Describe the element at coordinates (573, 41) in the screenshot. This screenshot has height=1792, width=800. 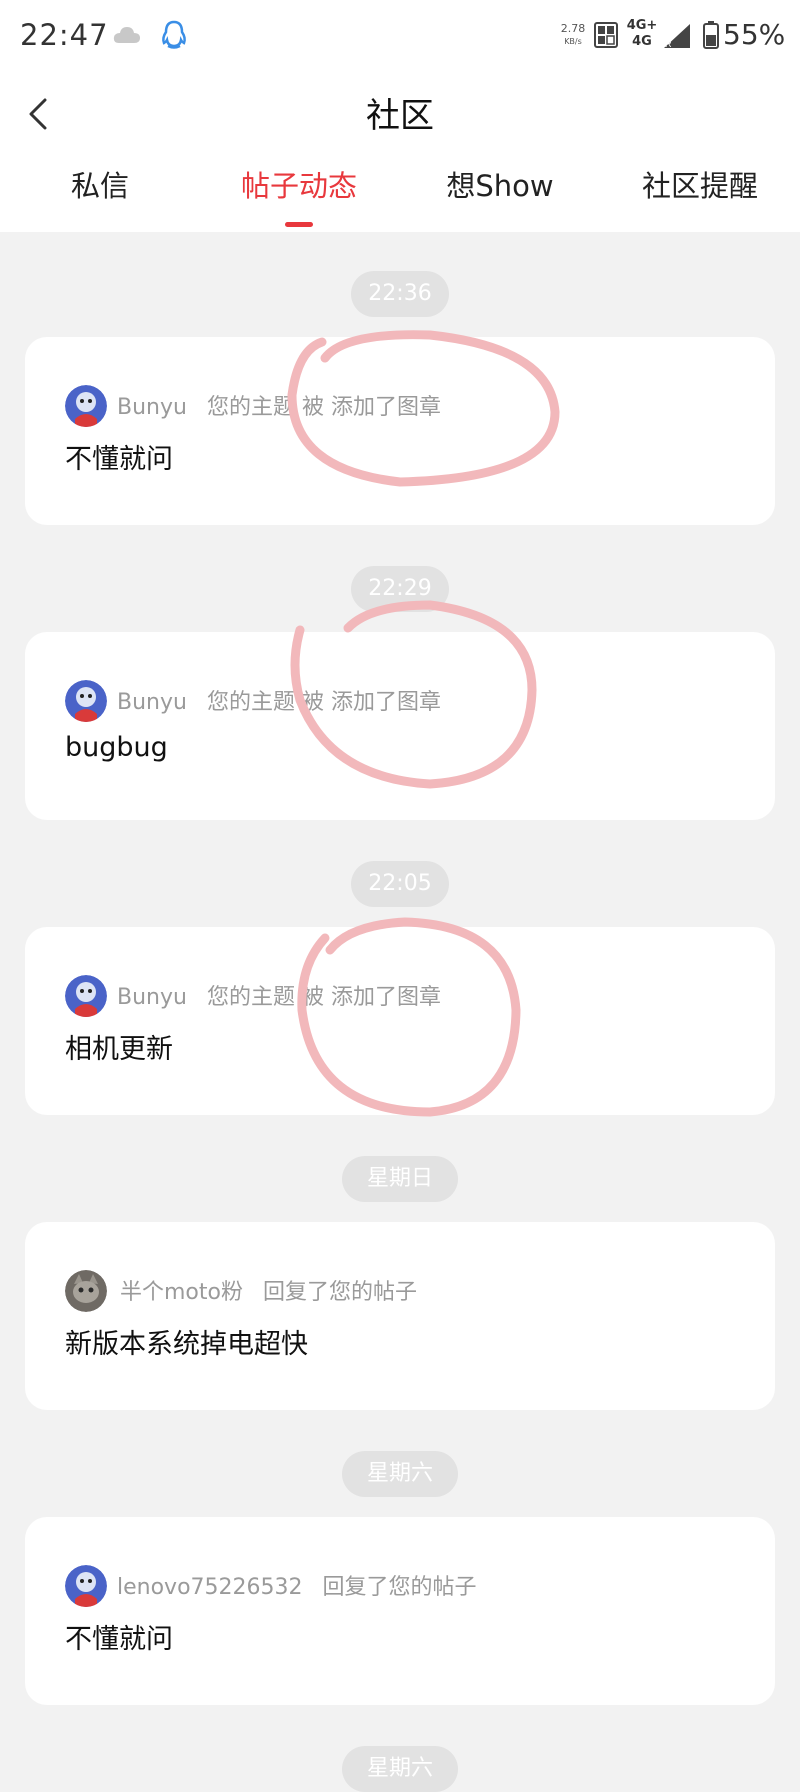
I see `network-speed-unit: KB/s` at that location.